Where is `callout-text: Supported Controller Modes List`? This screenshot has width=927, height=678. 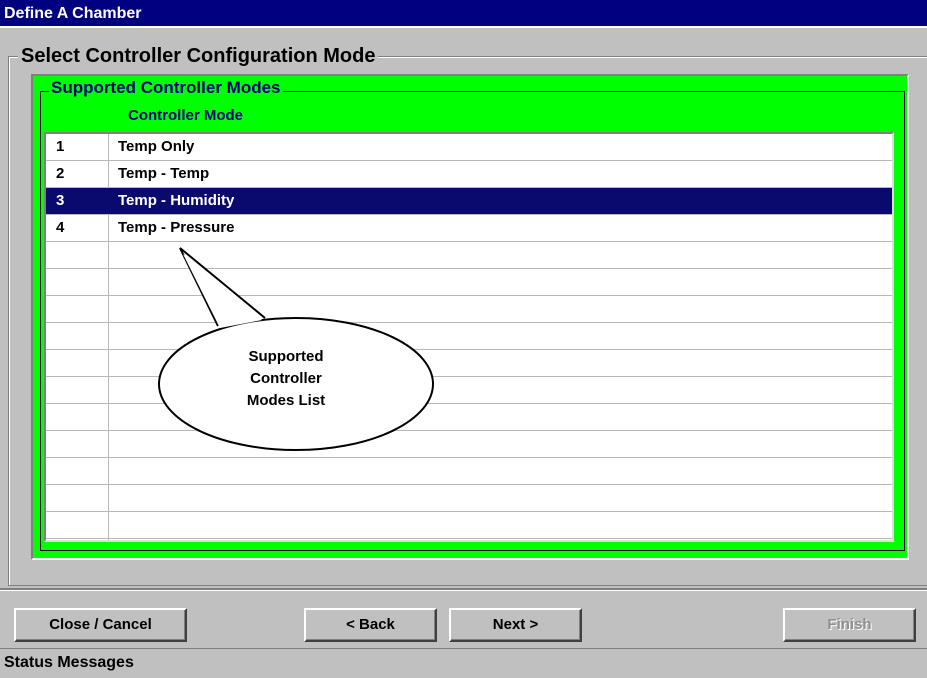 callout-text: Supported Controller Modes List is located at coordinates (286, 379).